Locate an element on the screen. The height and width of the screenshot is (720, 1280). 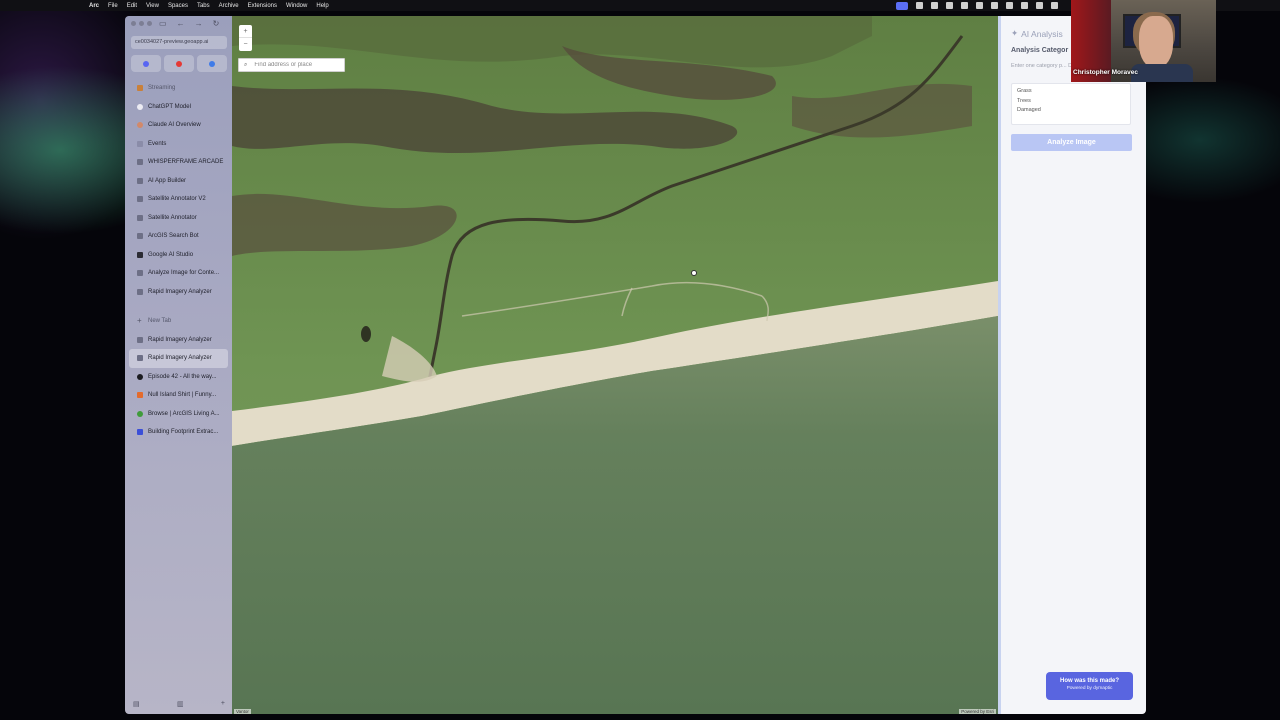
sidebar-item-label: ChatGPT Model is located at coordinates (169, 106).